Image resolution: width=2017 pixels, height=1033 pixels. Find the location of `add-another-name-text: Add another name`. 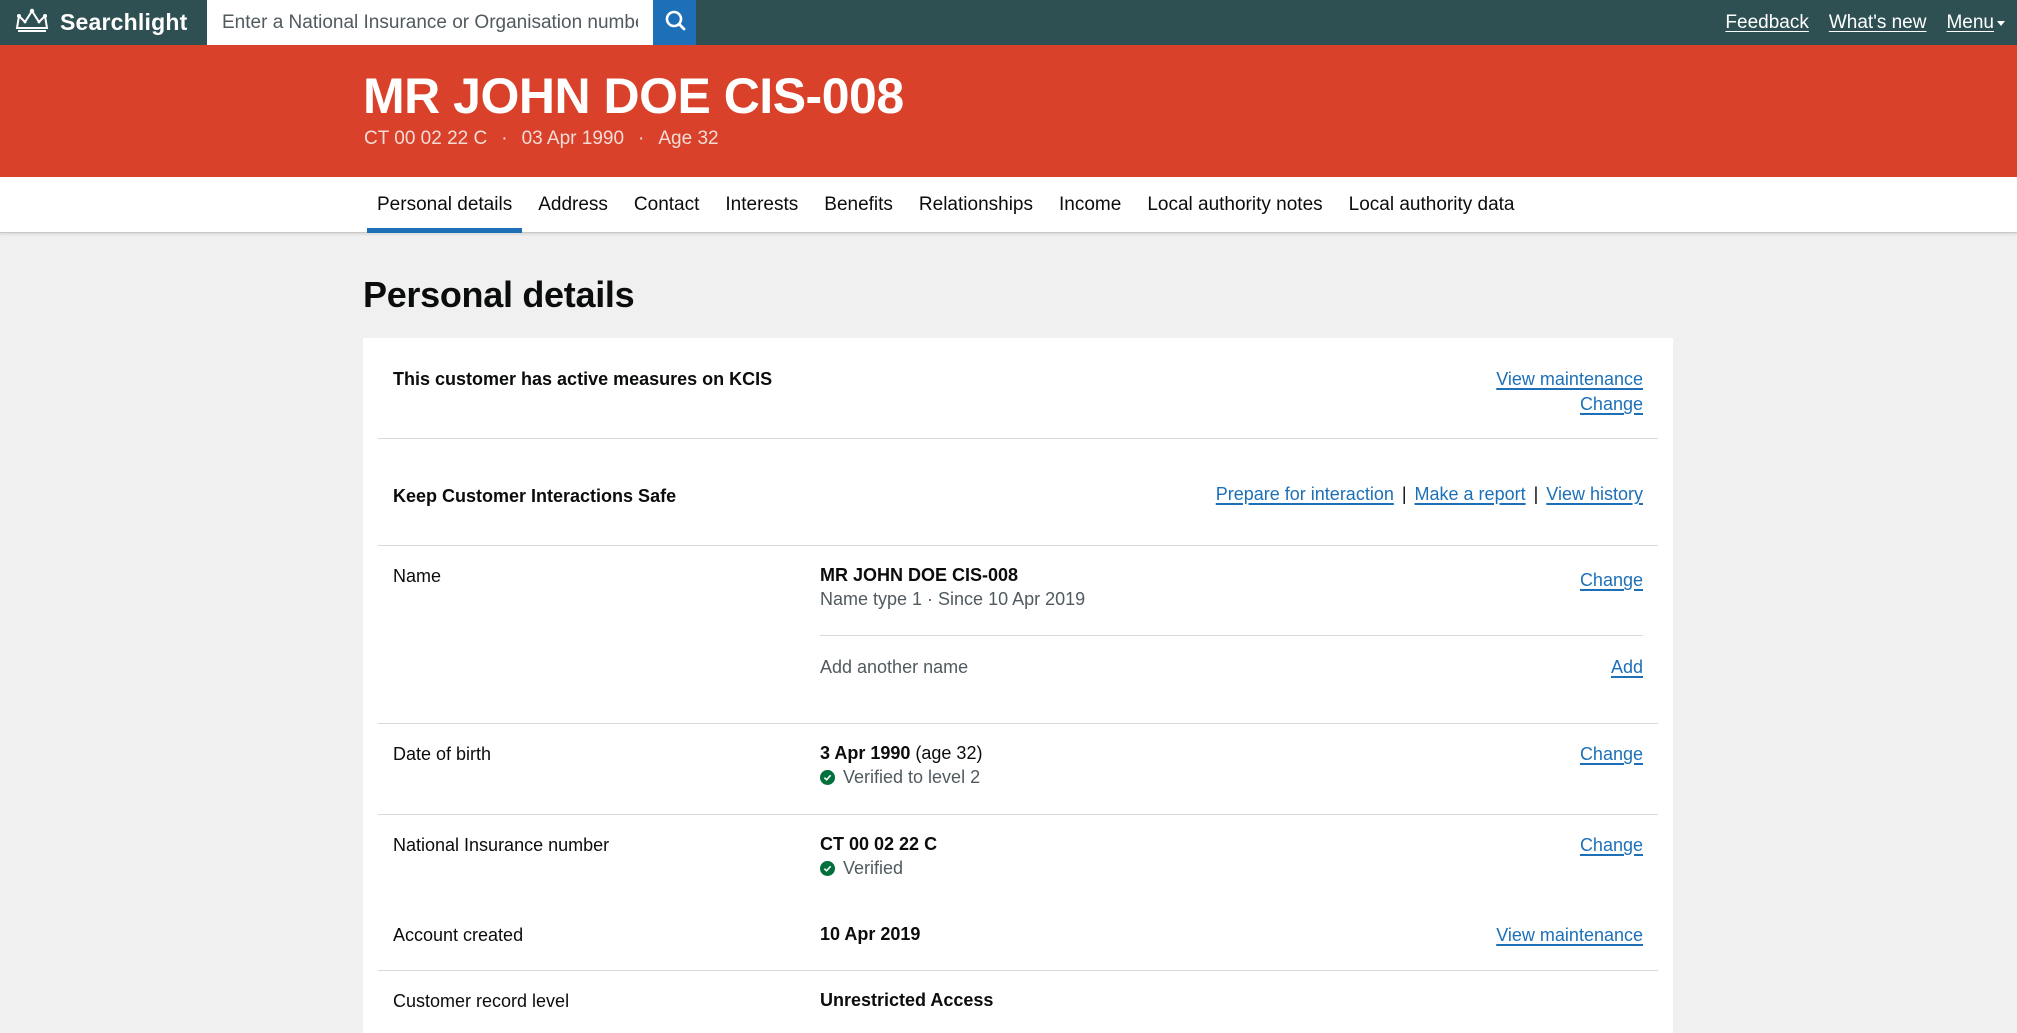

add-another-name-text: Add another name is located at coordinates (894, 667).